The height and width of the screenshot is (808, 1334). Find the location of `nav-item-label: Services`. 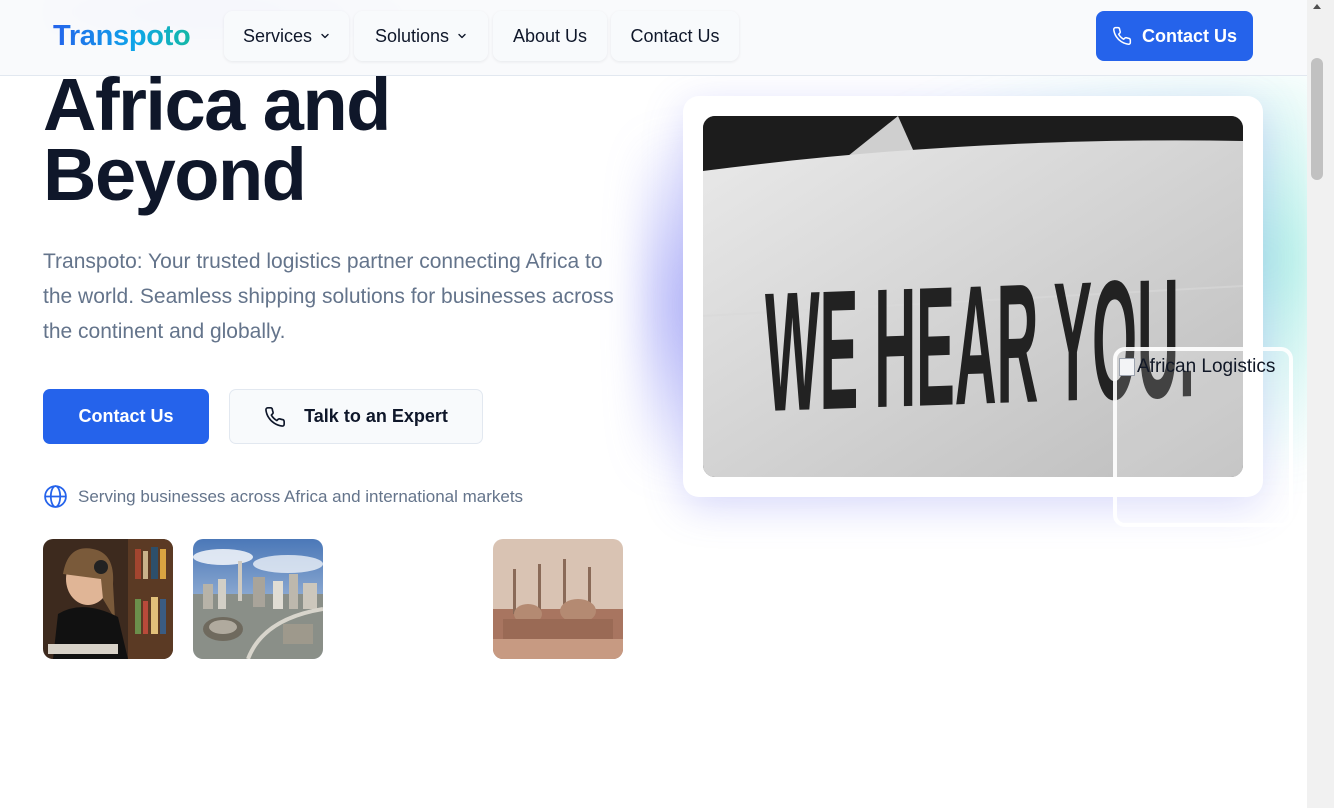

nav-item-label: Services is located at coordinates (277, 35).